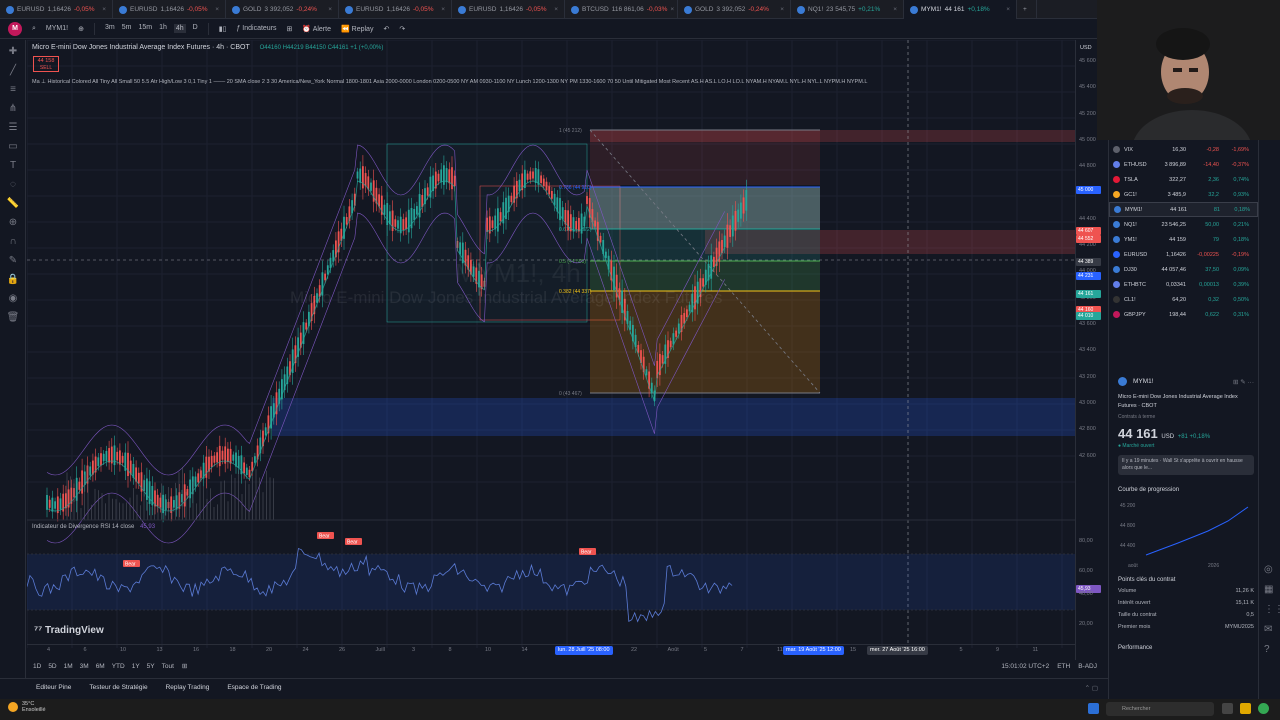  What do you see at coordinates (46, 64) in the screenshot?
I see `sell-button: 44 158 SELL` at bounding box center [46, 64].